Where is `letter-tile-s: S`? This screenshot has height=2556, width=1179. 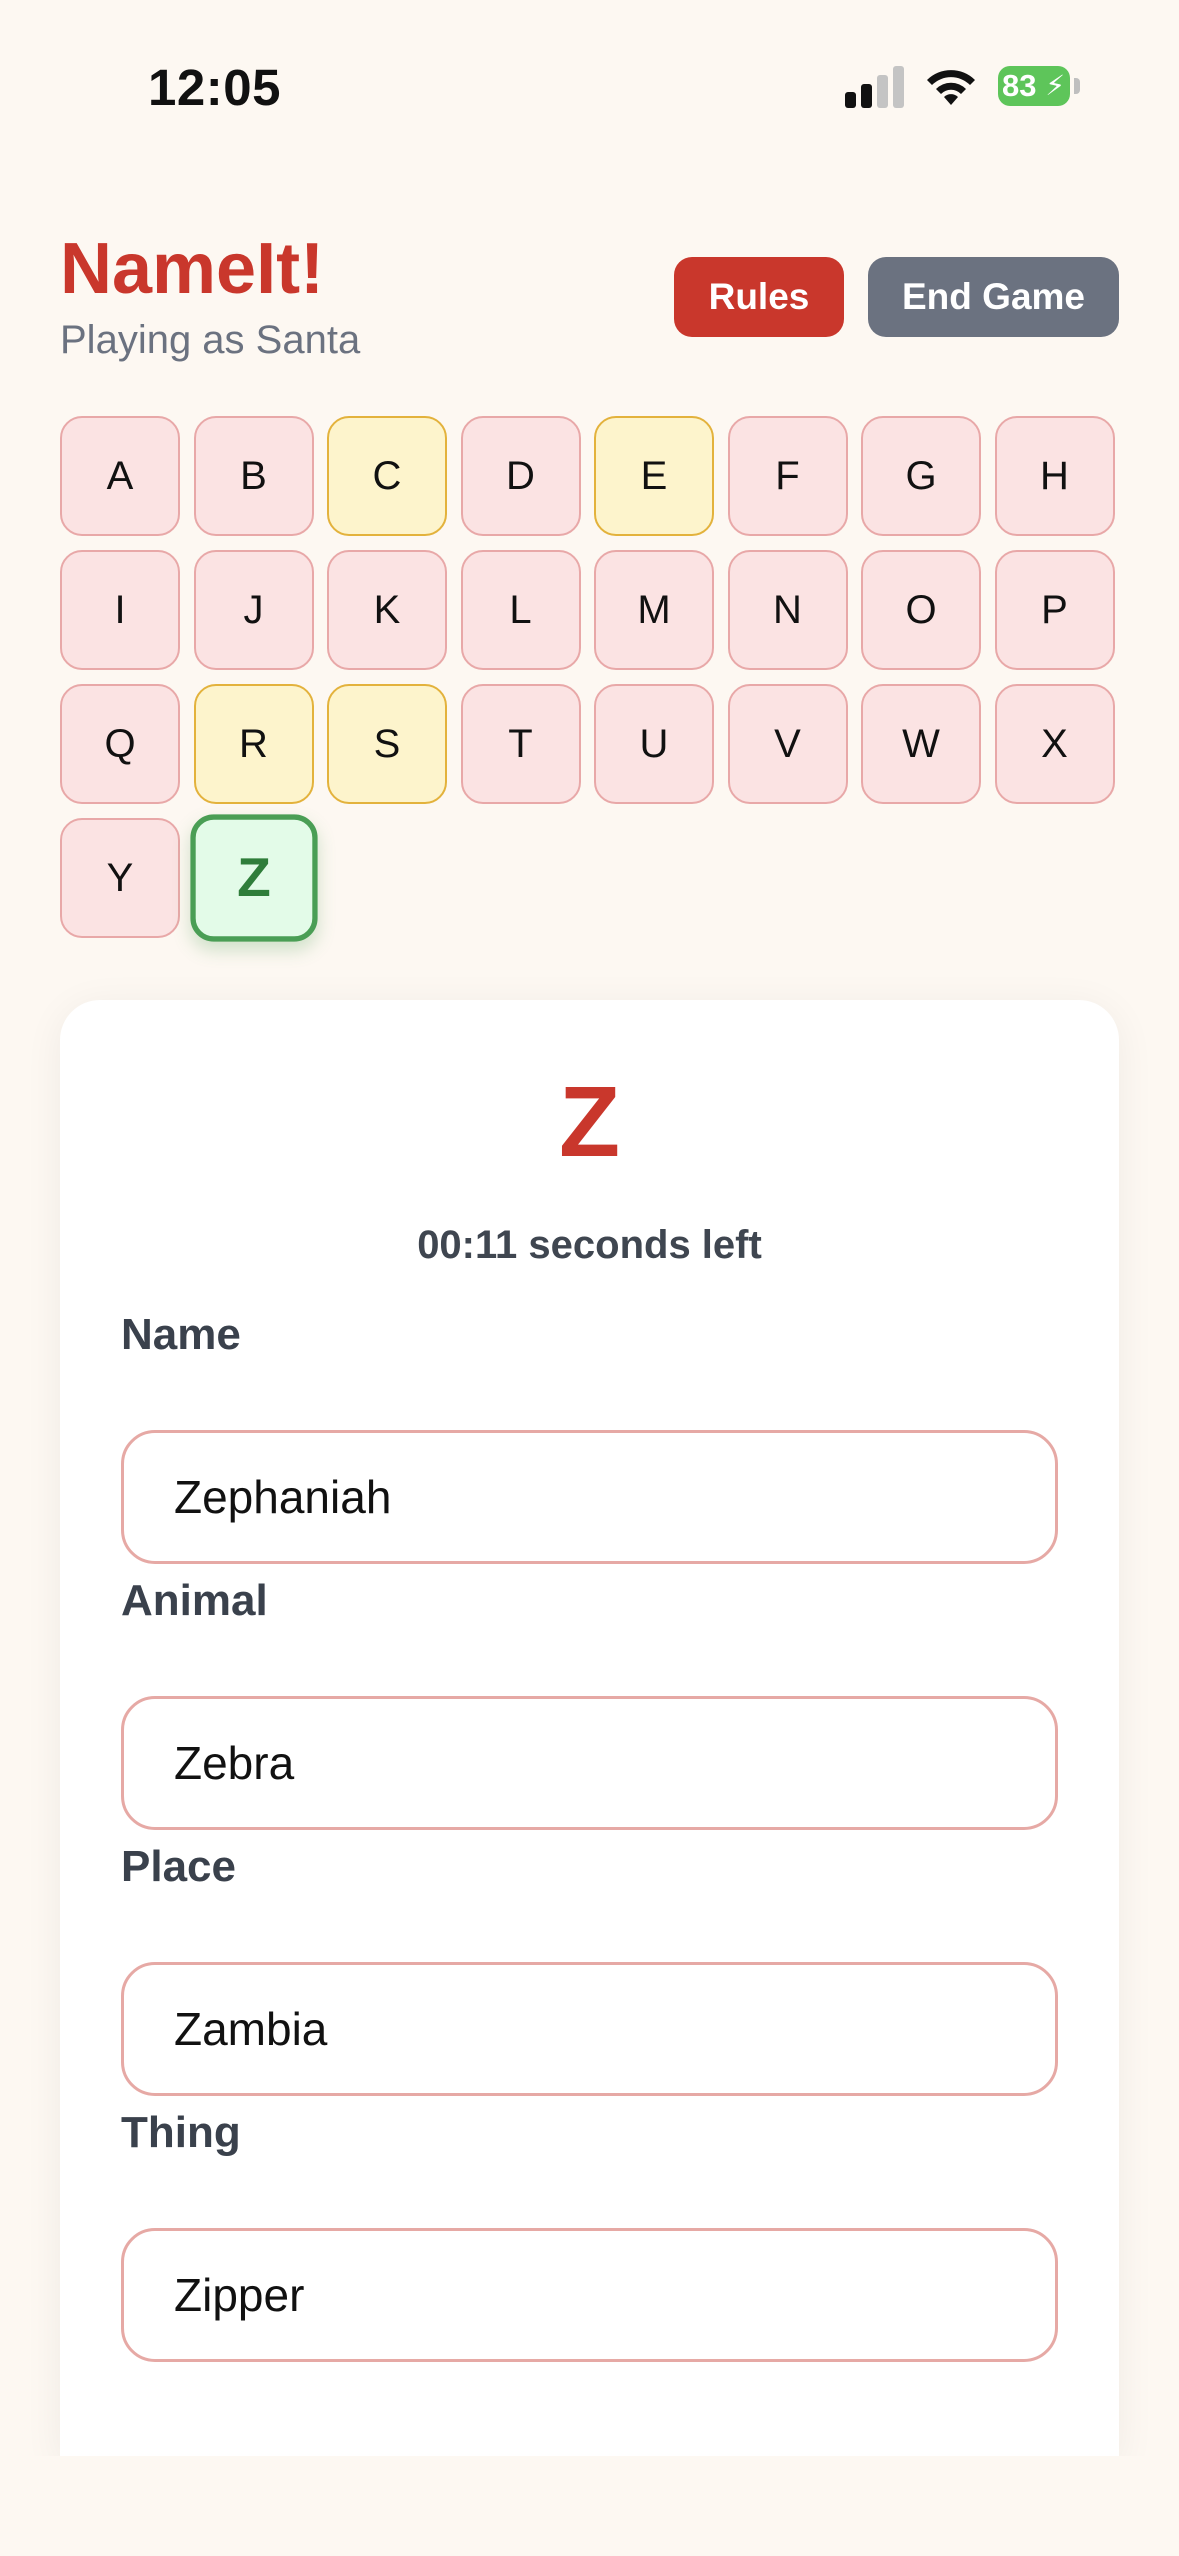
letter-tile-s: S is located at coordinates (387, 744).